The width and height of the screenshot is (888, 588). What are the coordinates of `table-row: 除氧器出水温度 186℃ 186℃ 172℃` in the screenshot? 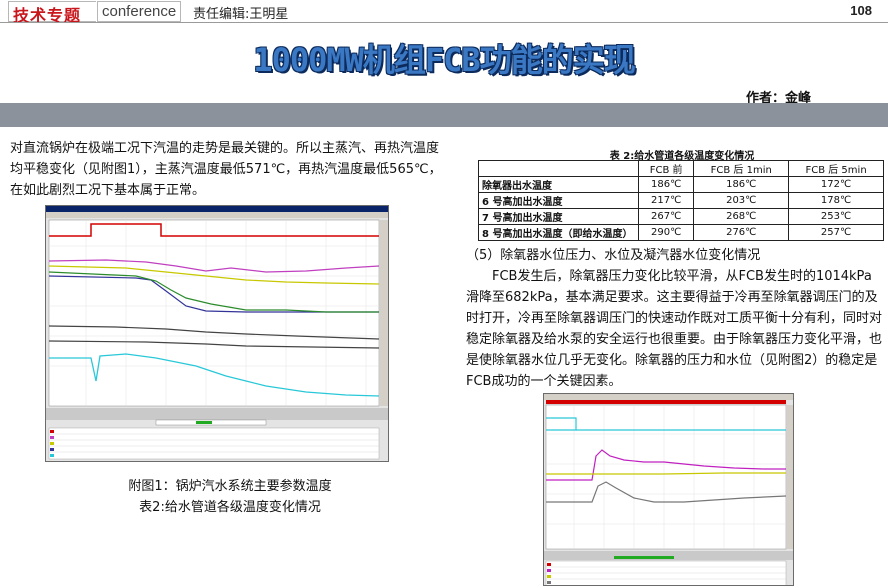 It's located at (681, 184).